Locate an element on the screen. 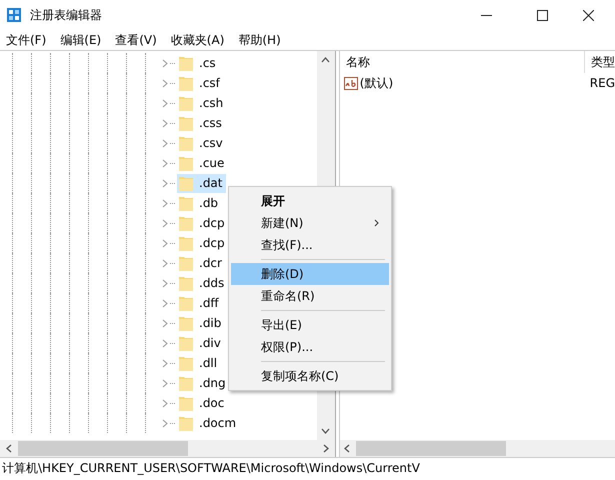 The height and width of the screenshot is (480, 615). tree-item: .doc is located at coordinates (201, 403).